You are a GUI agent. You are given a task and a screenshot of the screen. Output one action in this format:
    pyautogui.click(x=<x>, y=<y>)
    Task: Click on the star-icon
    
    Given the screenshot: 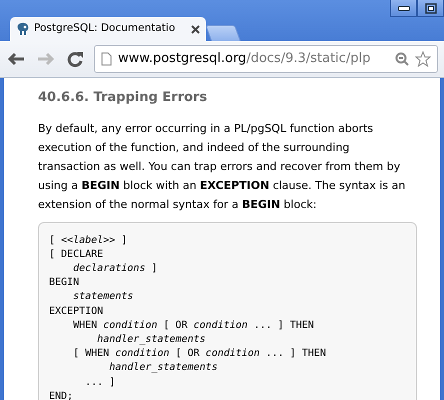 What is the action you would take?
    pyautogui.click(x=423, y=59)
    